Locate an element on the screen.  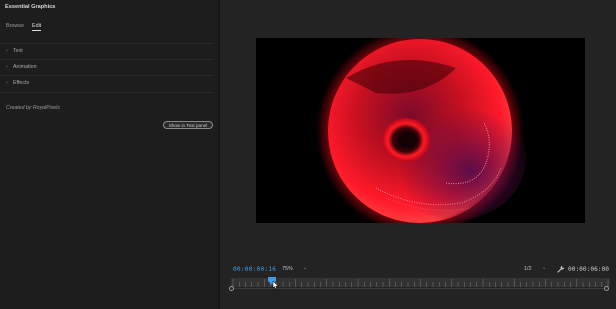
section-label-animation: Animation is located at coordinates (25, 67).